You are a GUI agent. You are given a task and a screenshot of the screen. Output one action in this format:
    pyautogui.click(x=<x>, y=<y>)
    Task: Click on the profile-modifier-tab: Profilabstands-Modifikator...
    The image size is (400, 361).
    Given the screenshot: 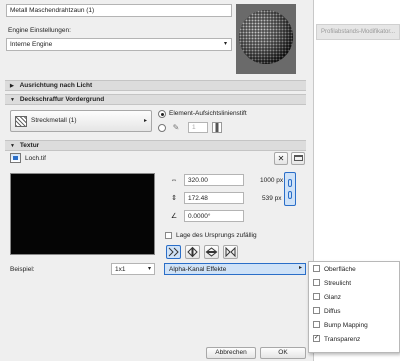 What is the action you would take?
    pyautogui.click(x=358, y=32)
    